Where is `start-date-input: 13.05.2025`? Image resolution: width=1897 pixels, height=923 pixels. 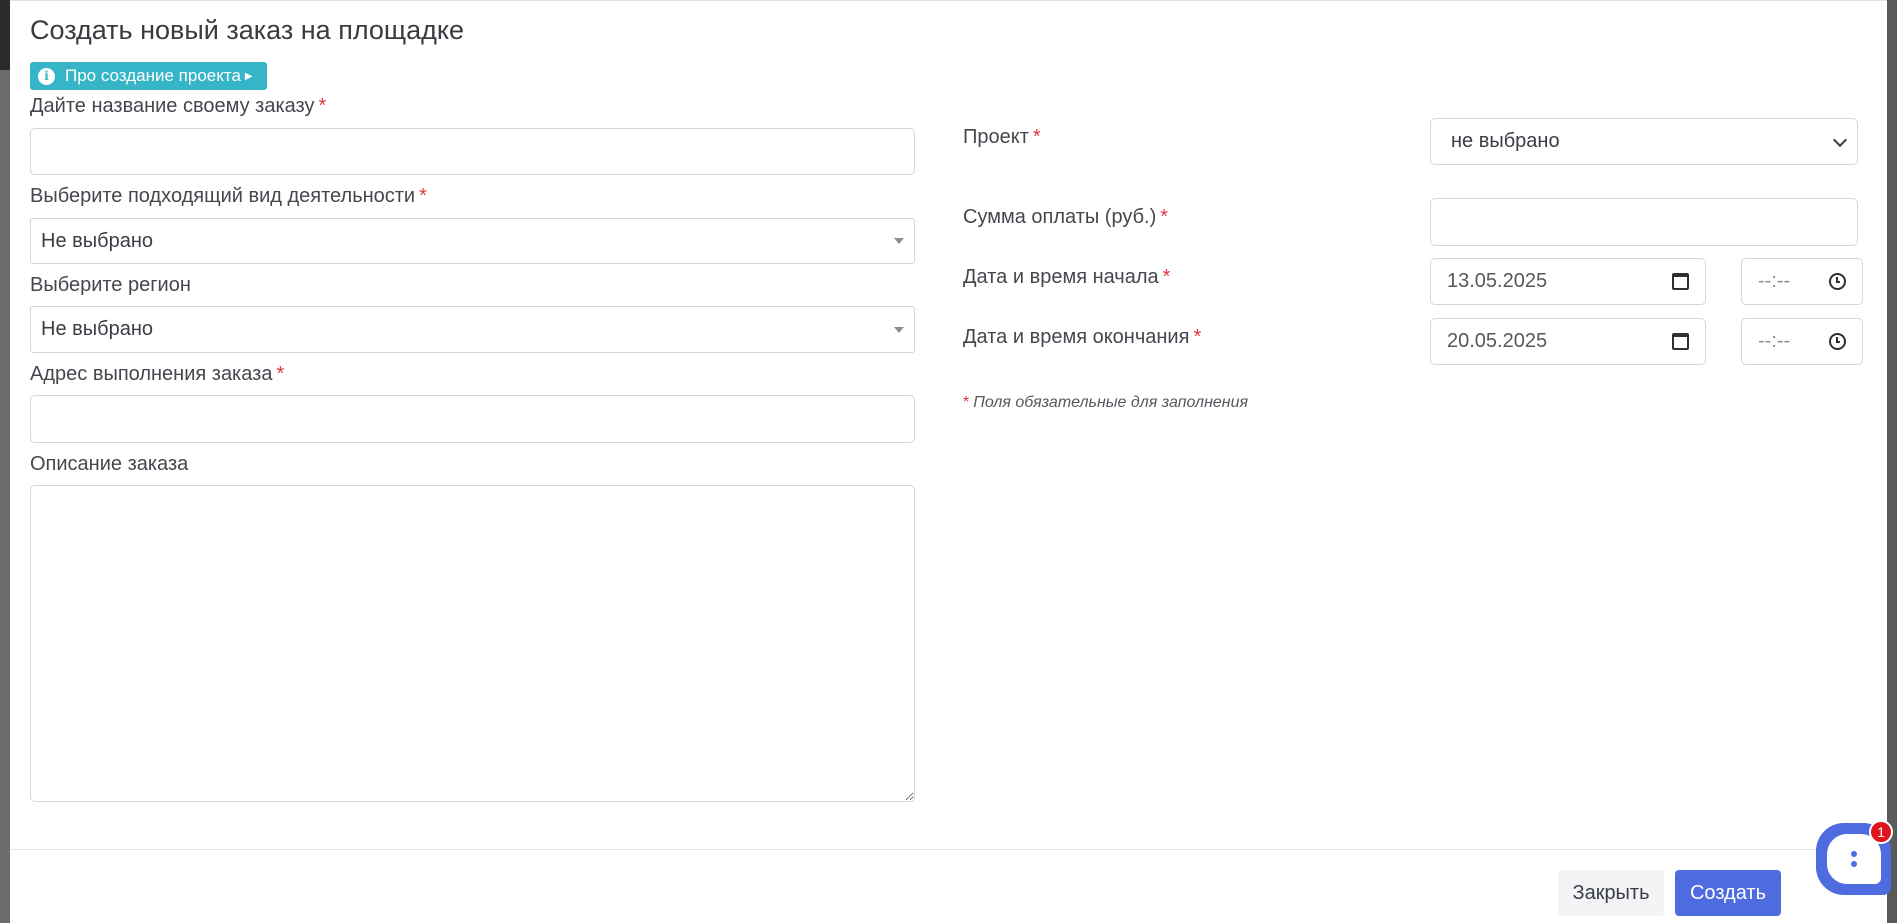
start-date-input: 13.05.2025 is located at coordinates (1568, 281).